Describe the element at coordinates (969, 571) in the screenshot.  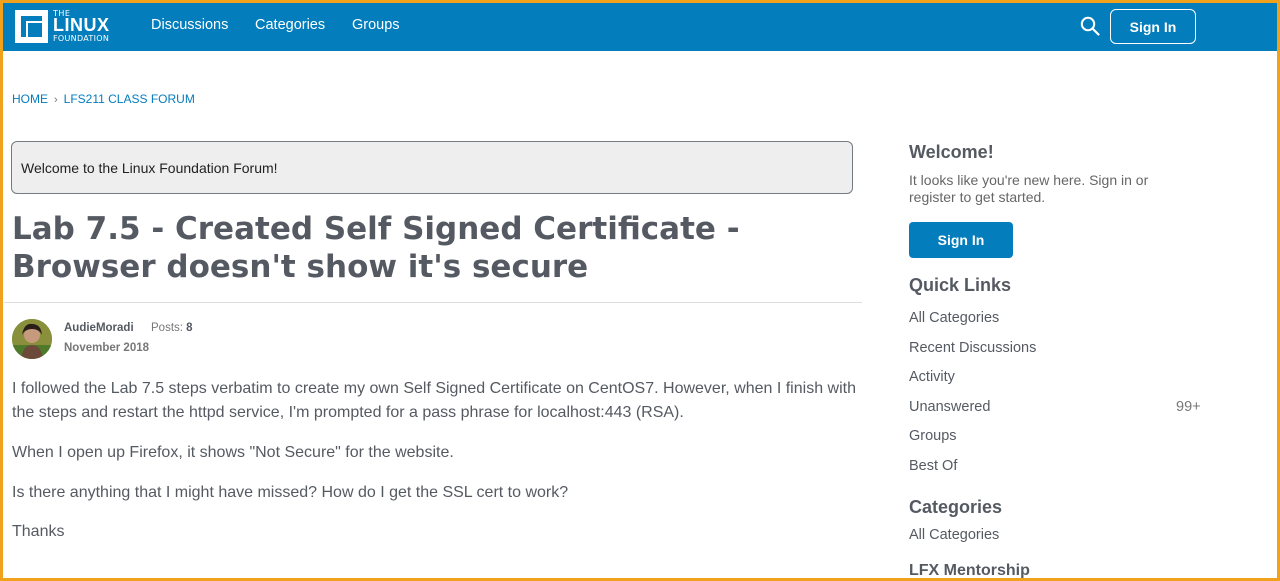
I see `category-lfx-mentorship: LFX Mentorship` at that location.